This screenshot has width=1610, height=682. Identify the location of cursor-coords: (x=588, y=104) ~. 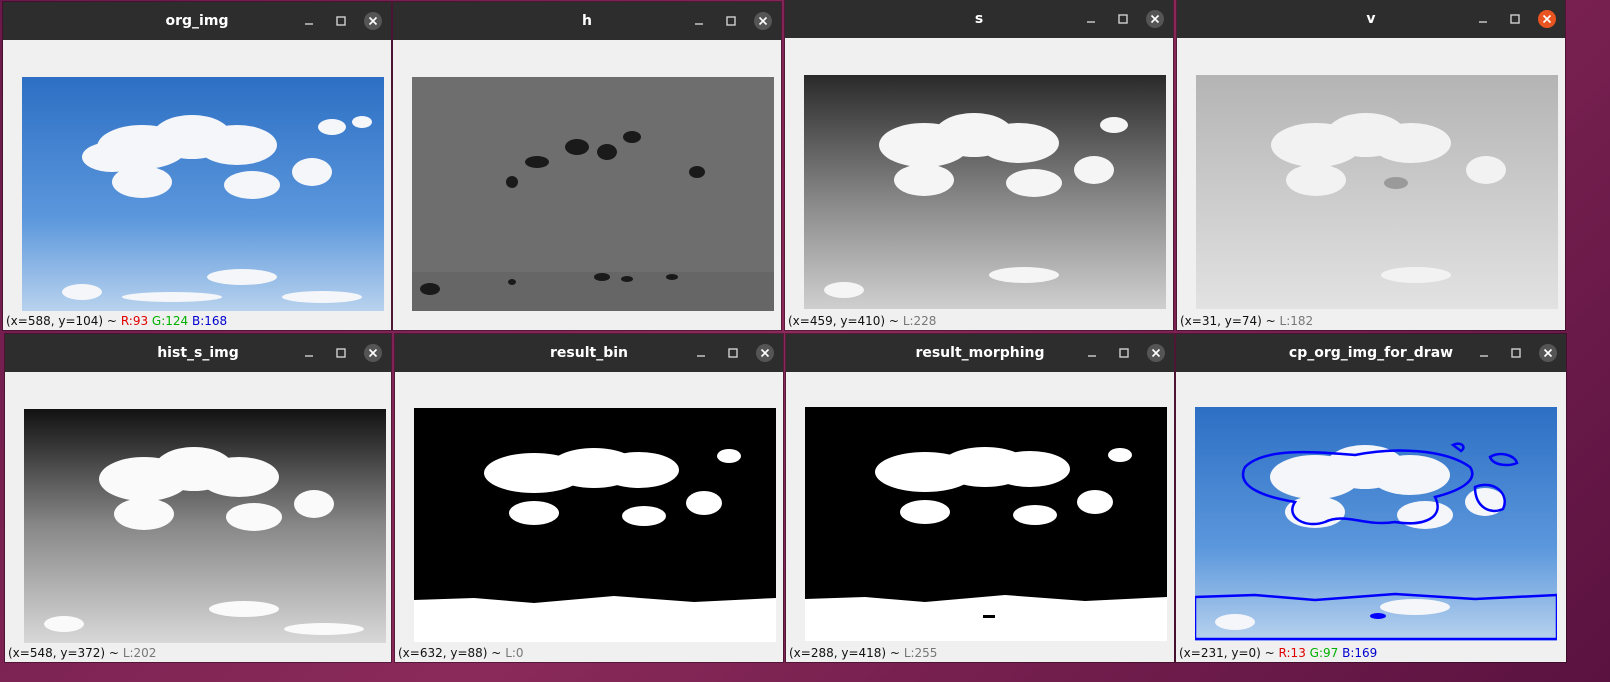
(61, 321).